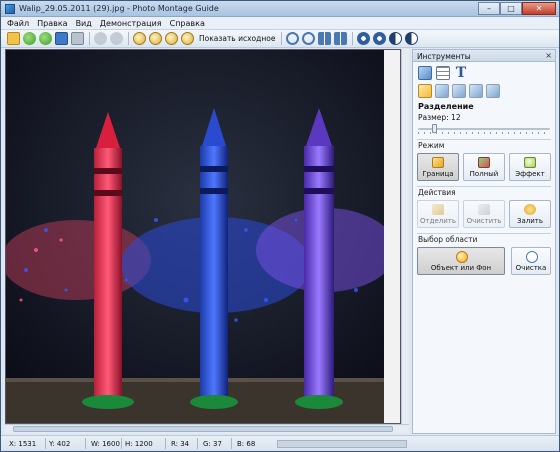 The image size is (560, 452). What do you see at coordinates (446, 106) in the screenshot?
I see `section-title: Разделение` at bounding box center [446, 106].